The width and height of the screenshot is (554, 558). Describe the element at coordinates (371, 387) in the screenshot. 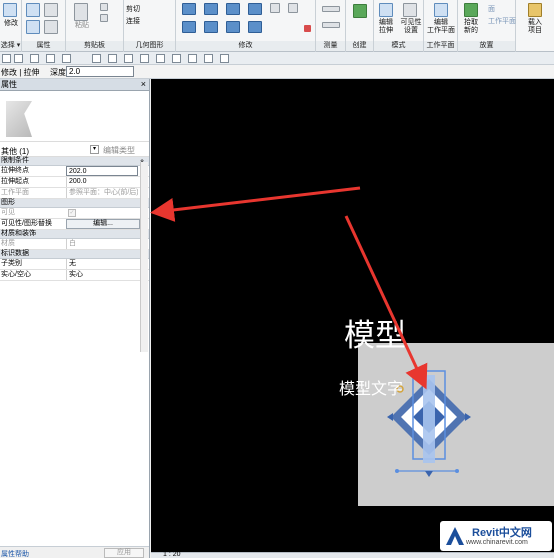

I see `model-text-small: 模型文字` at that location.